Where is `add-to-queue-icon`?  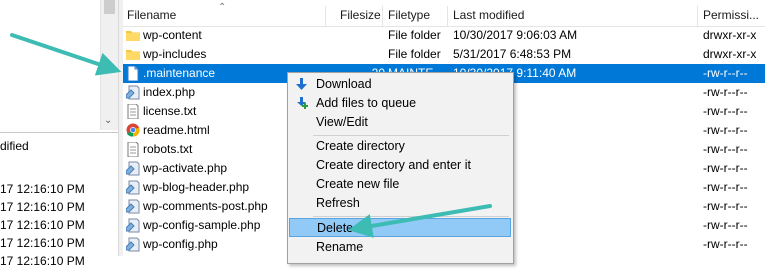 add-to-queue-icon is located at coordinates (302, 103).